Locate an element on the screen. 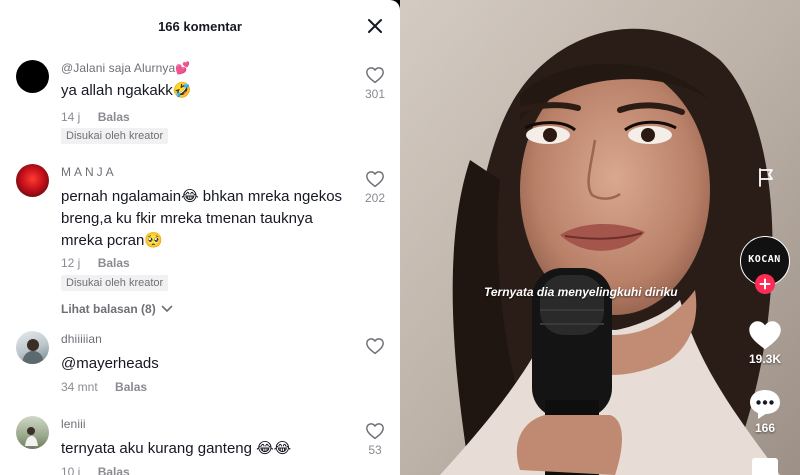 The image size is (800, 475). comment-text: ya allah ngakakk🤣 is located at coordinates (126, 90).